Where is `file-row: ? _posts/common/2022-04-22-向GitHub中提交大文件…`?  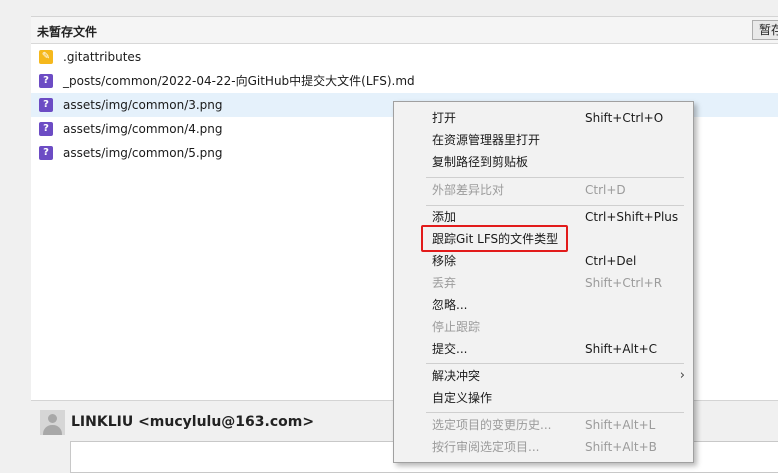
file-row: ? _posts/common/2022-04-22-向GitHub中提交大文件… is located at coordinates (404, 81).